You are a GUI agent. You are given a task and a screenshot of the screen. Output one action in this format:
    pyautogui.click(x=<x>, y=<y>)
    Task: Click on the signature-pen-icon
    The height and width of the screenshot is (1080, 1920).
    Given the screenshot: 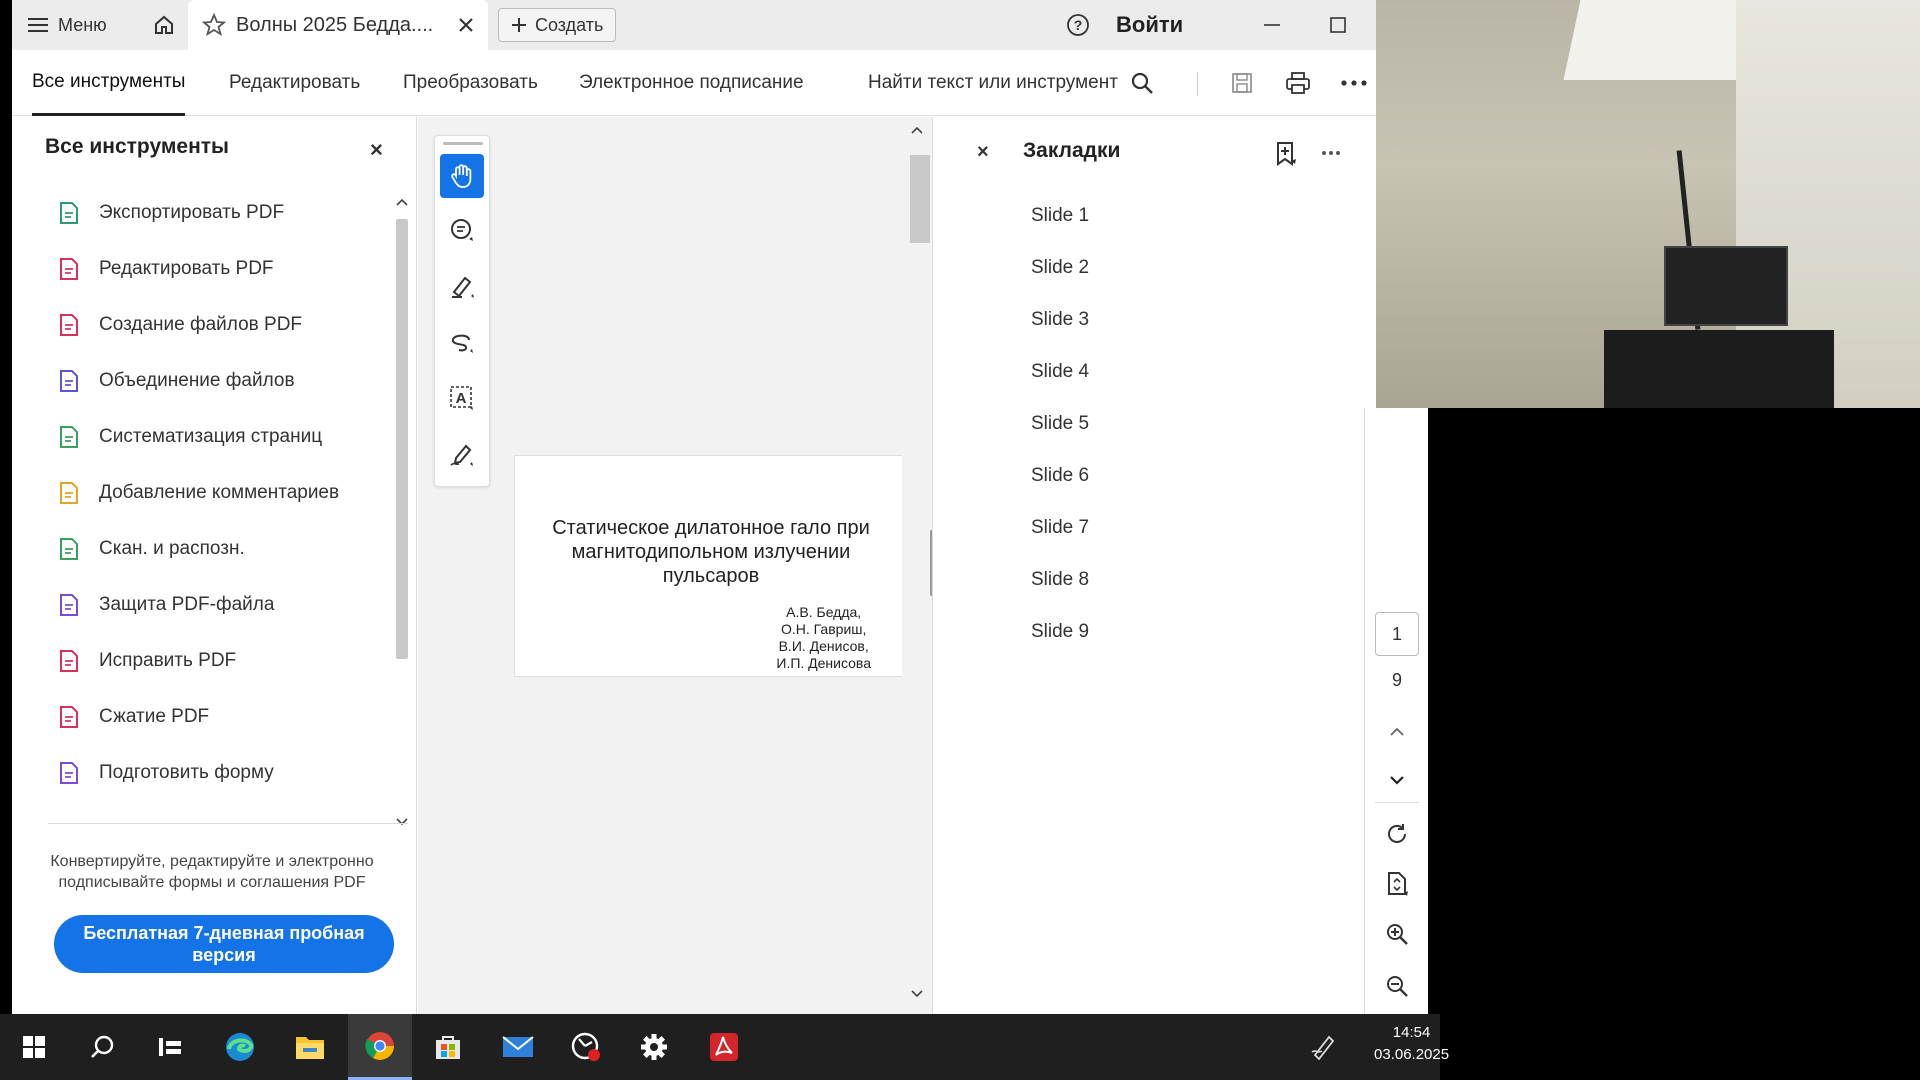 What is the action you would take?
    pyautogui.click(x=461, y=455)
    